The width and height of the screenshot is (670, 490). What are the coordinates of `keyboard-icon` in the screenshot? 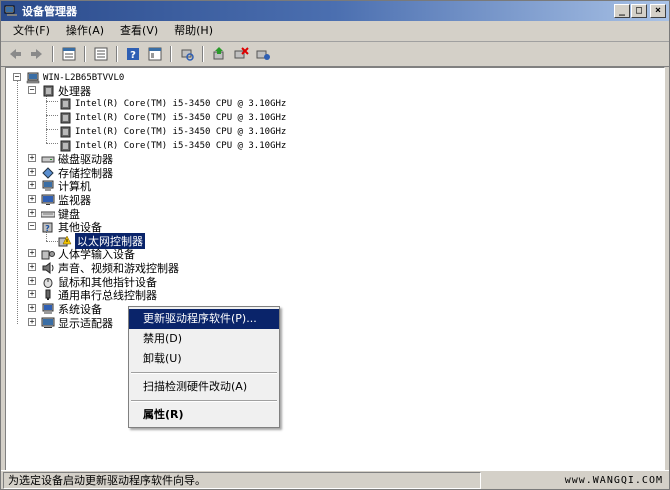 It's located at (48, 214).